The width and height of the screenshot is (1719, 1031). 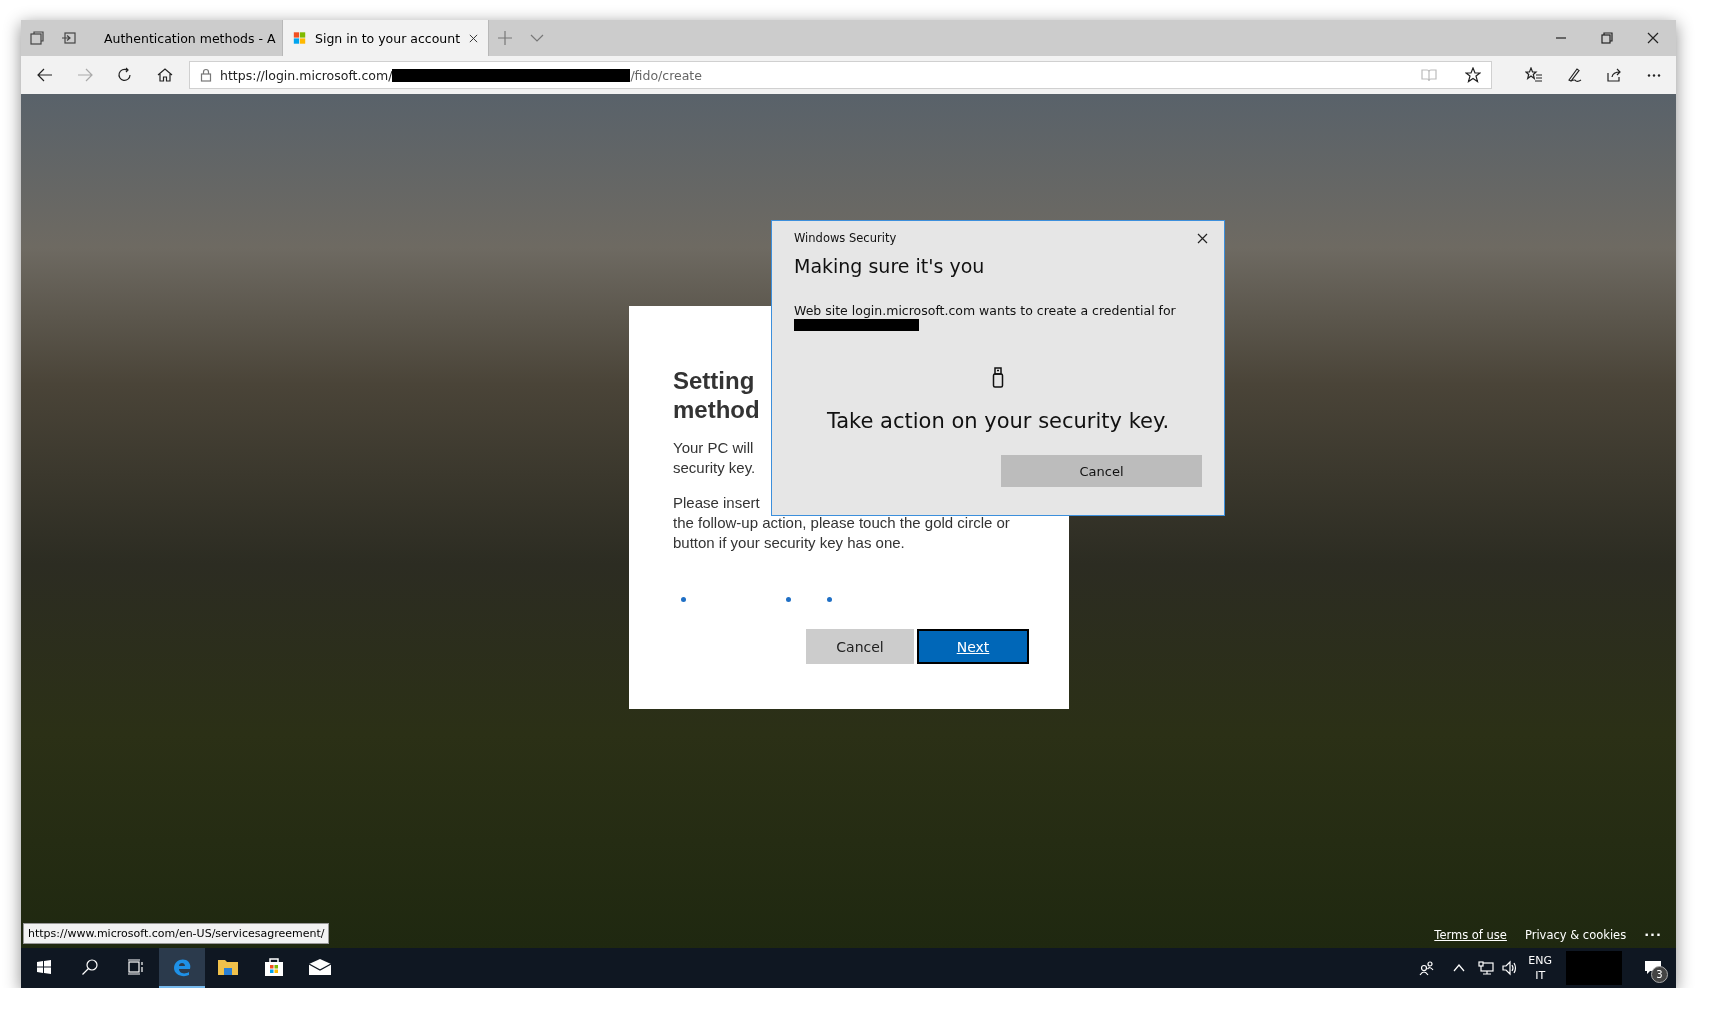 What do you see at coordinates (713, 448) in the screenshot?
I see `card-text: Your PC will` at bounding box center [713, 448].